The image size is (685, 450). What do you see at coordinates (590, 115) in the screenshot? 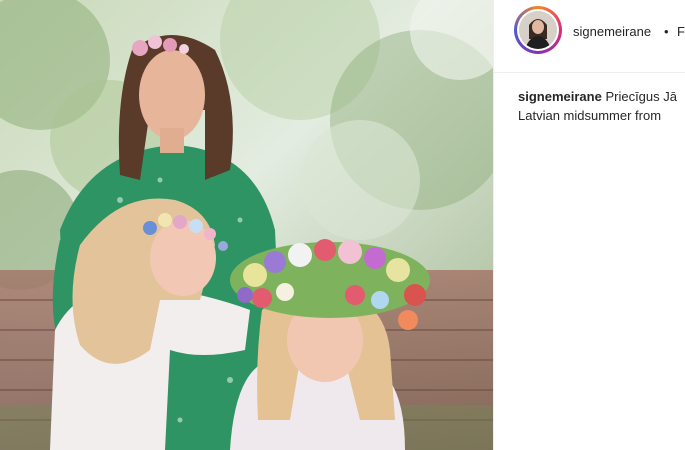
I see `caption-text-2: Latvian midsummer from` at bounding box center [590, 115].